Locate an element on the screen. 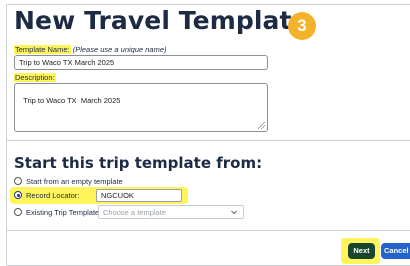 Image resolution: width=410 pixels, height=266 pixels. footer-divider is located at coordinates (208, 230).